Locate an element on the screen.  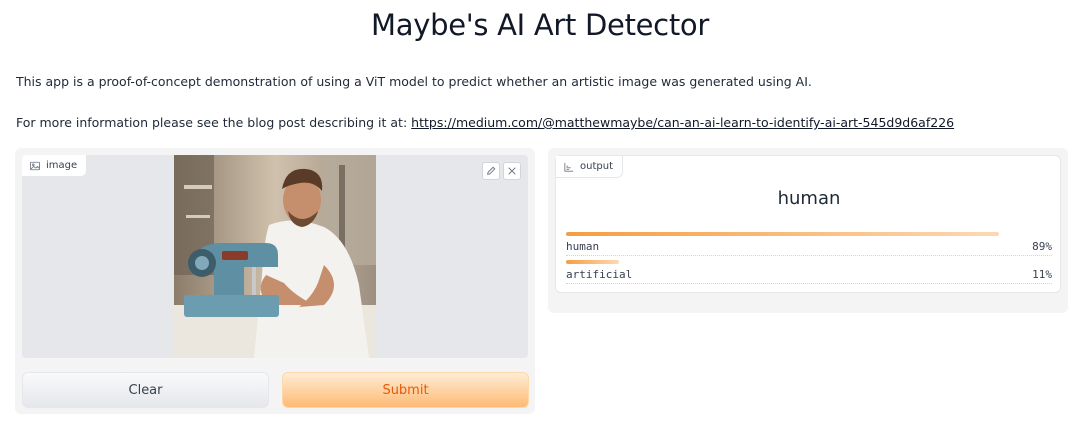
confidence-row: artificial 11% is located at coordinates (809, 272).